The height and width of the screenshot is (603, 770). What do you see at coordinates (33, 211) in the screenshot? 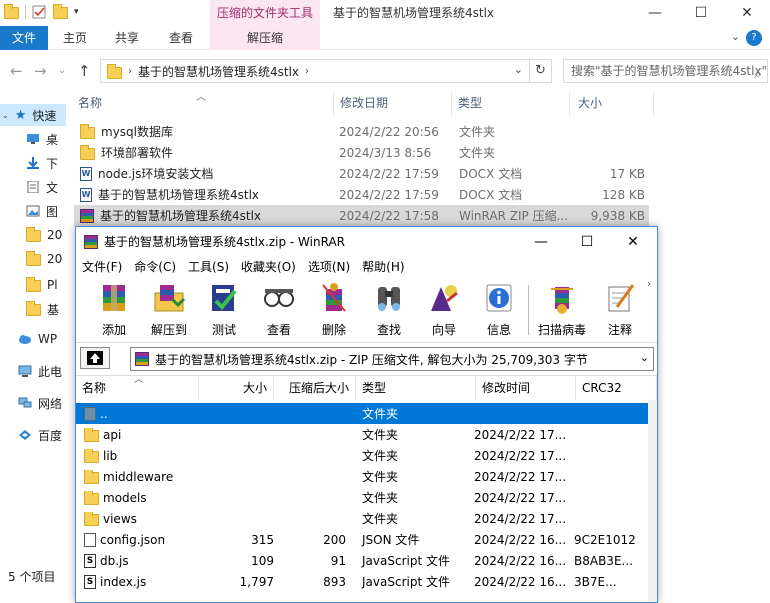
I see `sidebar-item-pictures: 图` at bounding box center [33, 211].